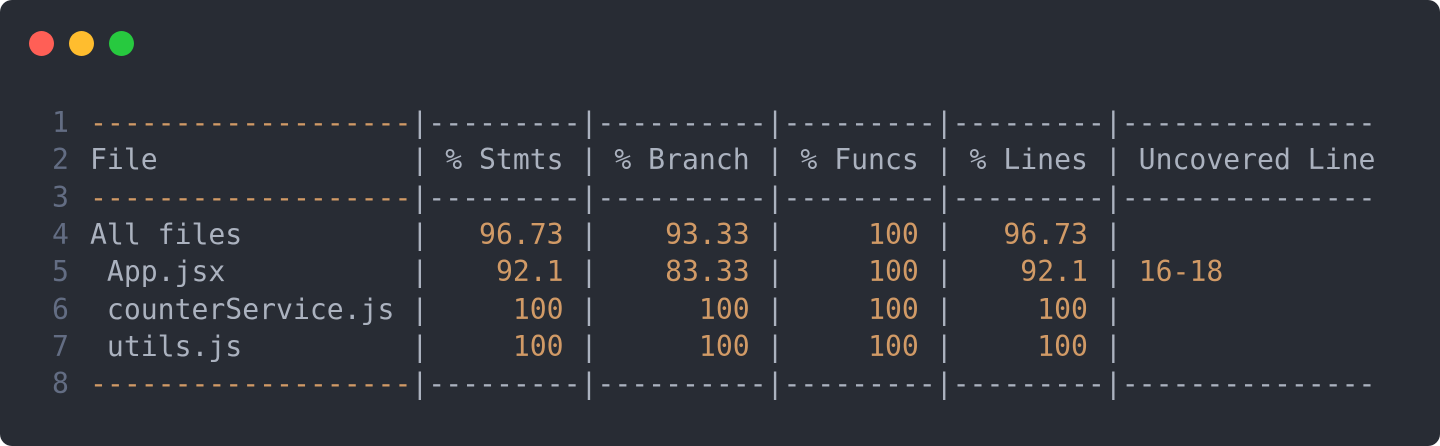  Describe the element at coordinates (60, 347) in the screenshot. I see `line-number: 7` at that location.